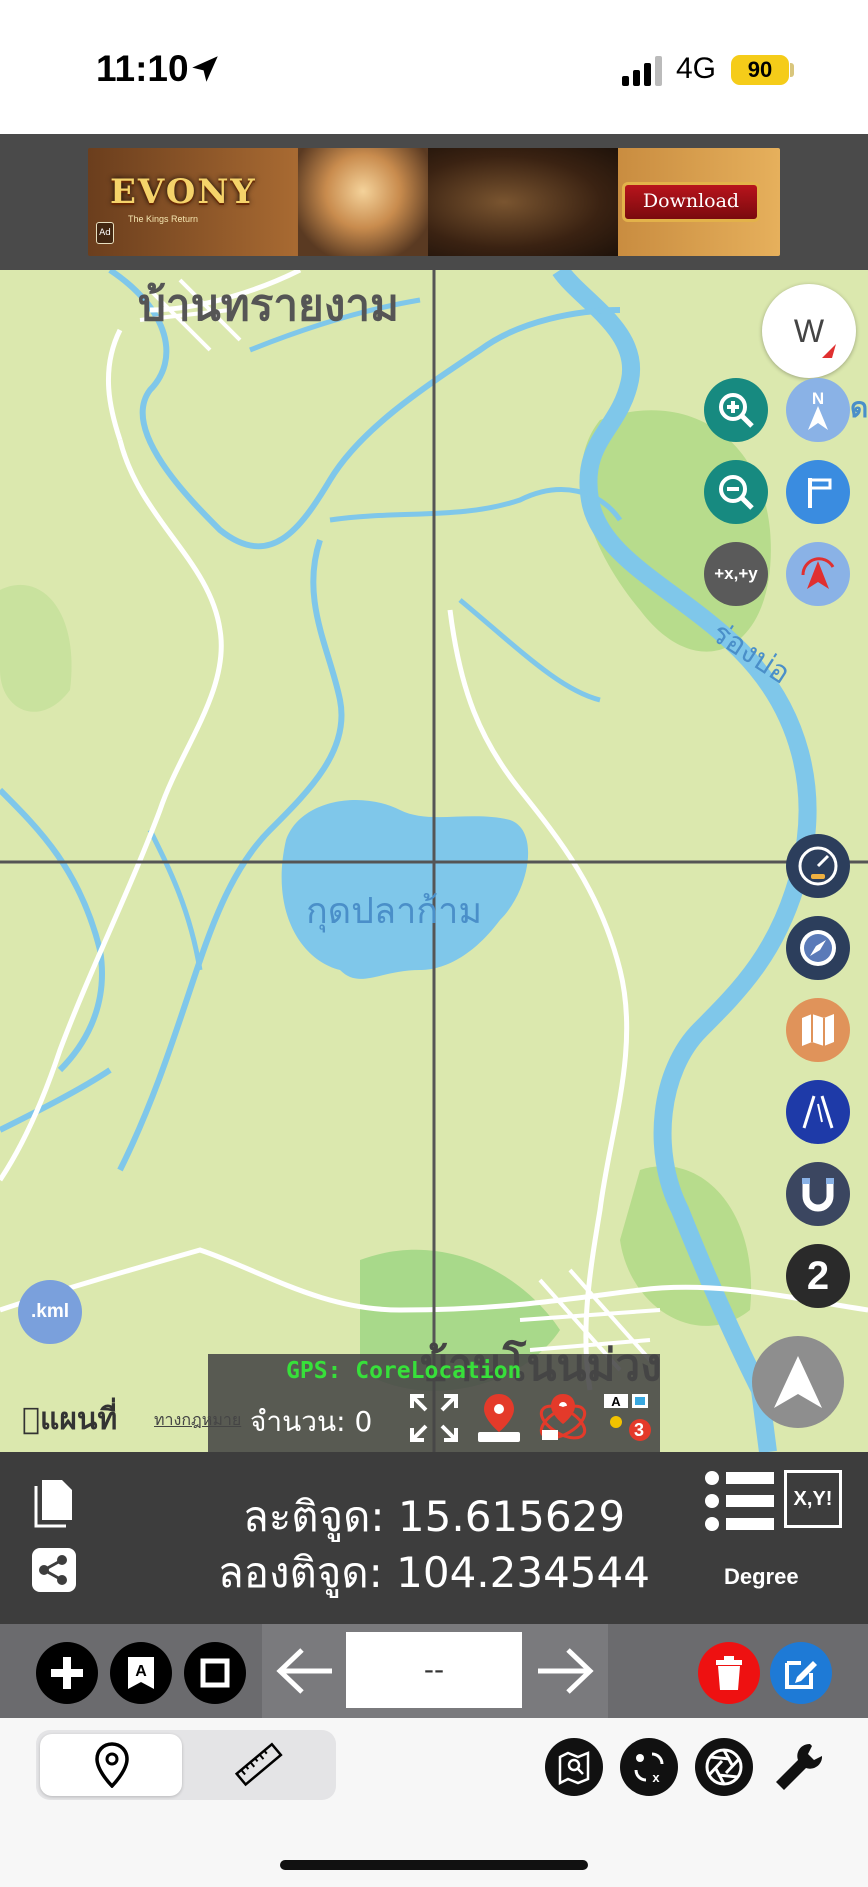  I want to click on navigation-arrow-icon, so click(798, 1382).